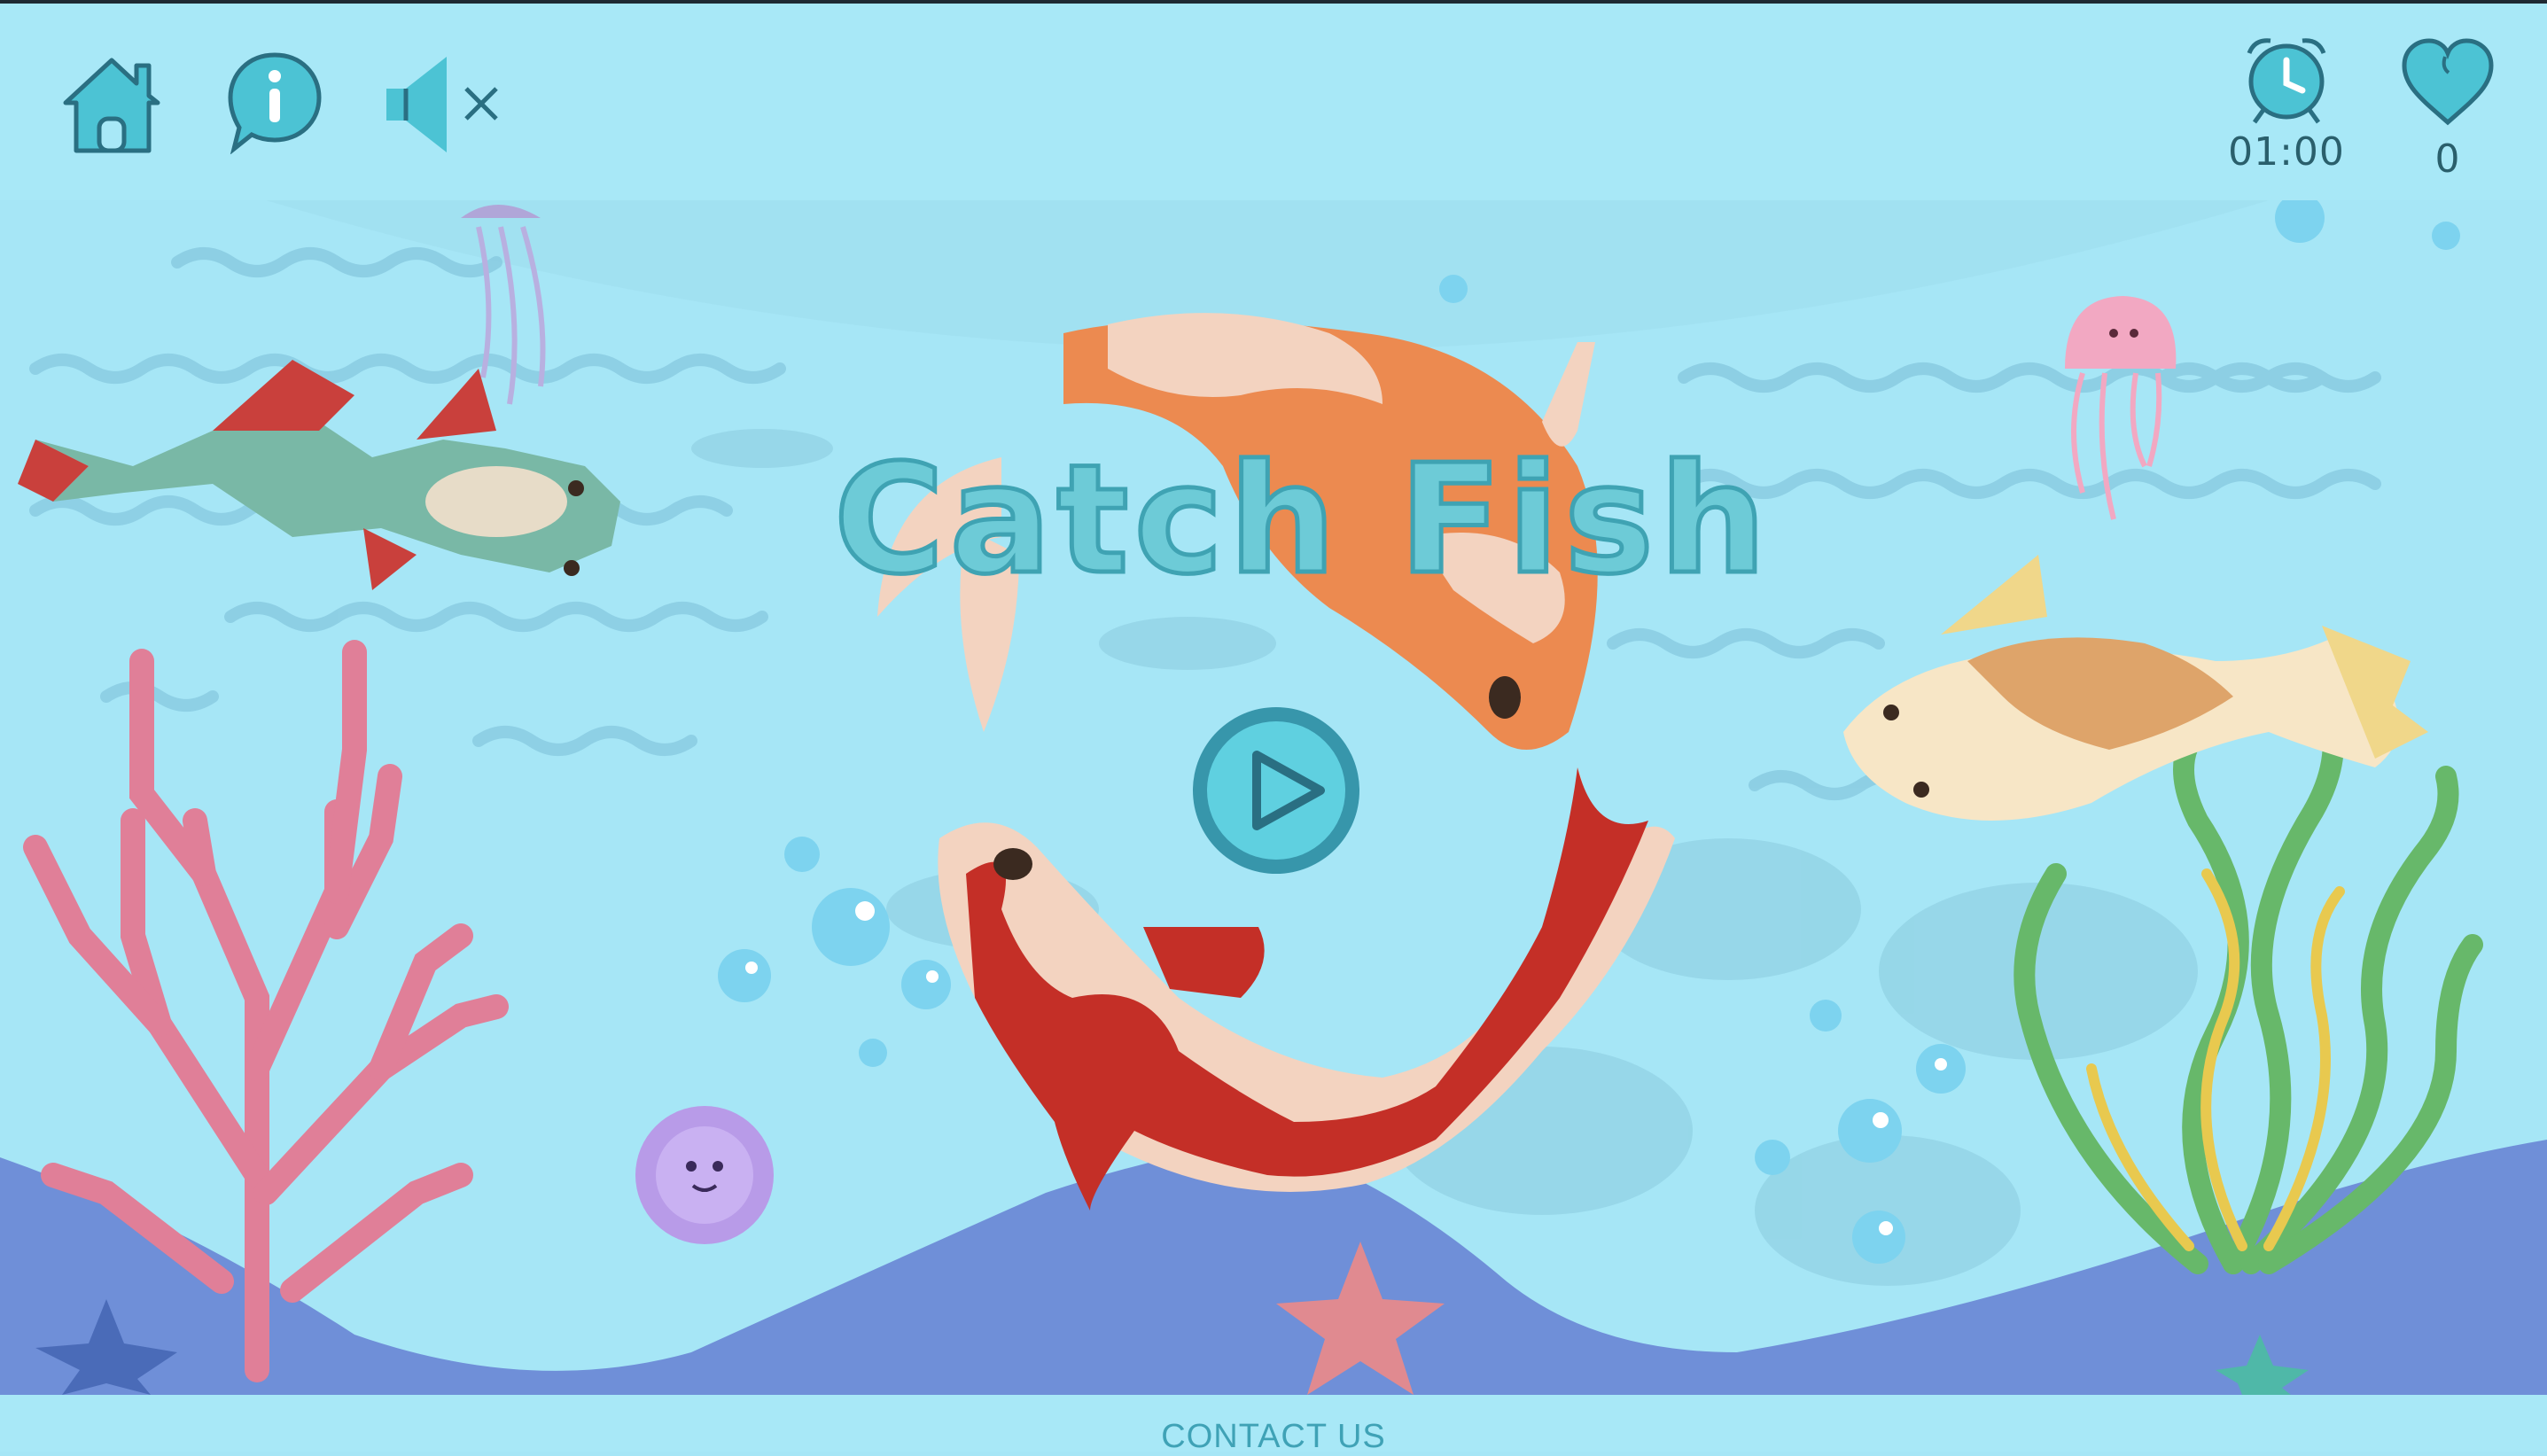 This screenshot has width=2547, height=1456. I want to click on game-title: Catch Fish, so click(1301, 521).